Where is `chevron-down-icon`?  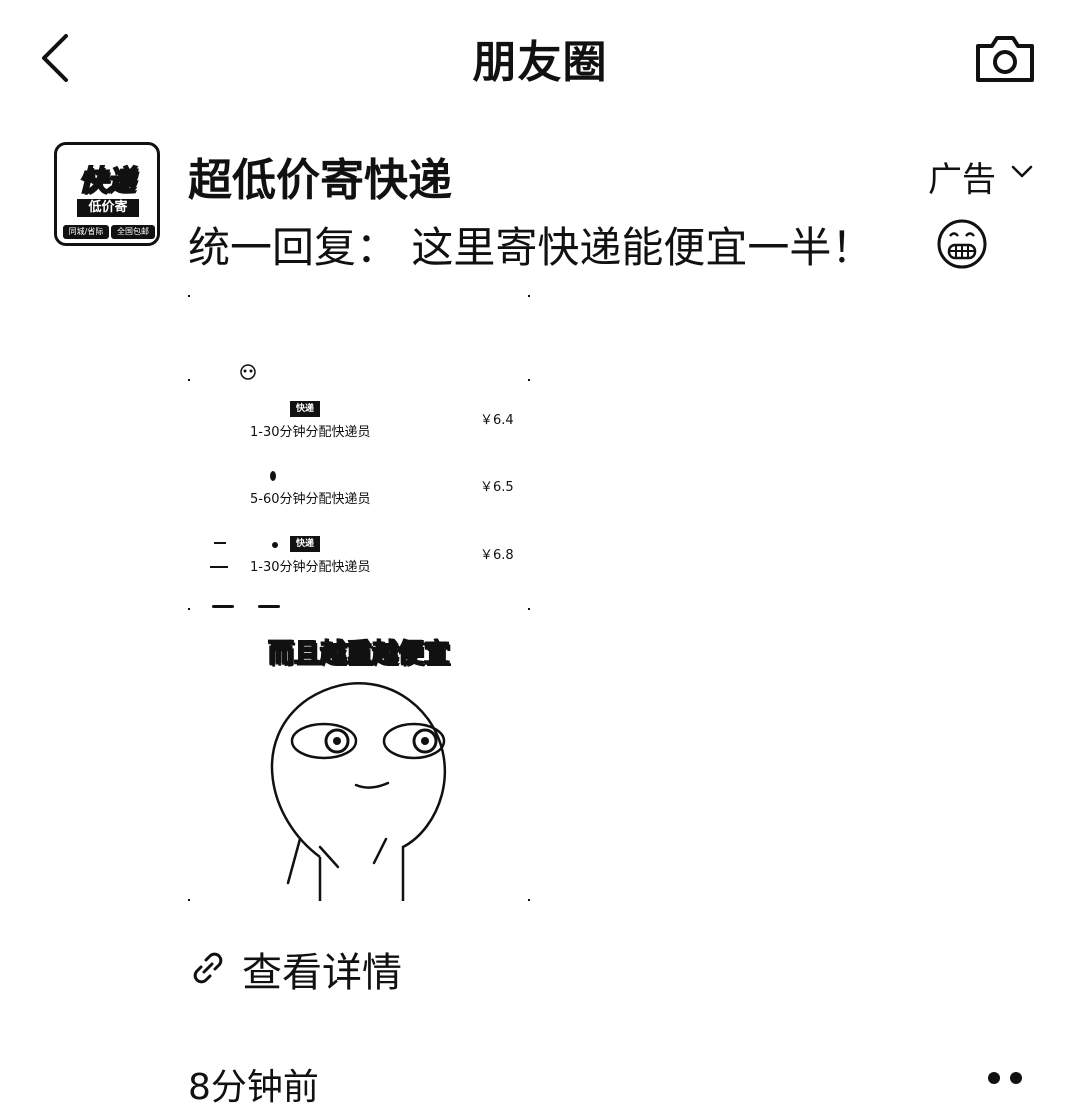
chevron-down-icon is located at coordinates (1022, 172).